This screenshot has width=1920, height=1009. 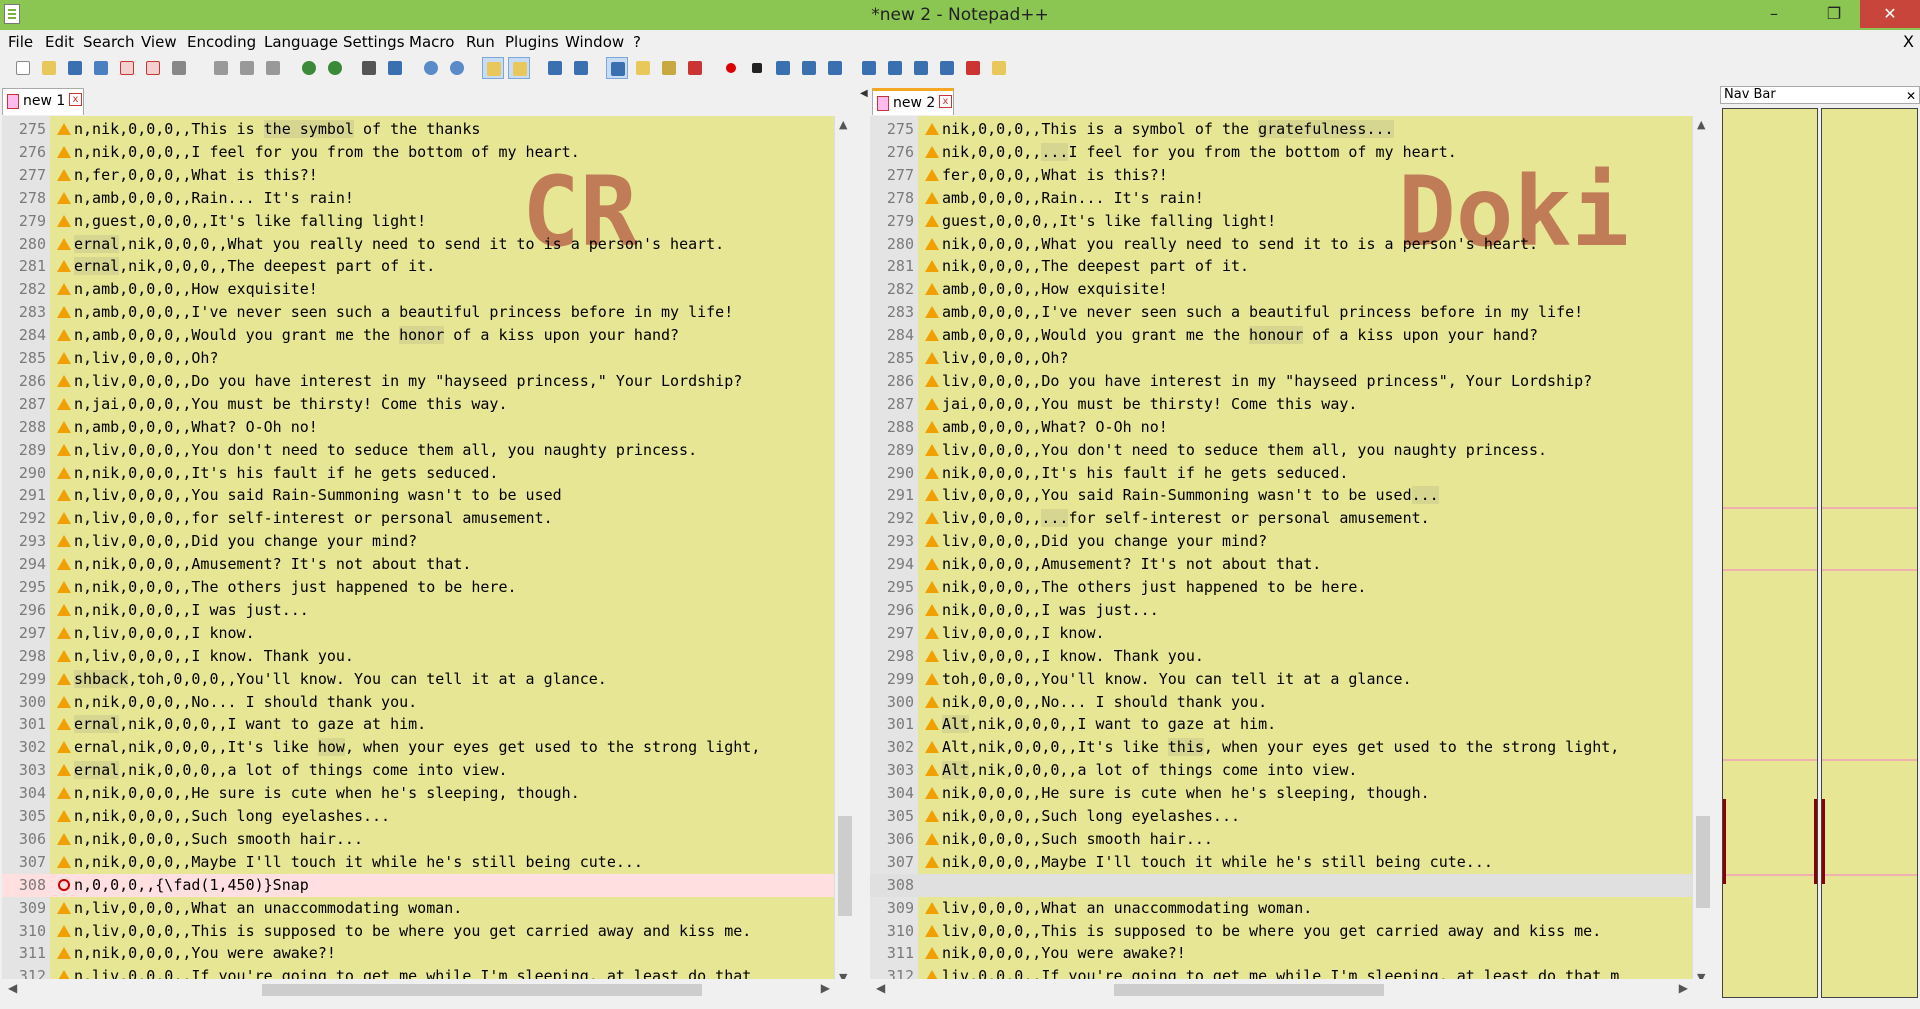 What do you see at coordinates (783, 68) in the screenshot?
I see `play-macro-icon` at bounding box center [783, 68].